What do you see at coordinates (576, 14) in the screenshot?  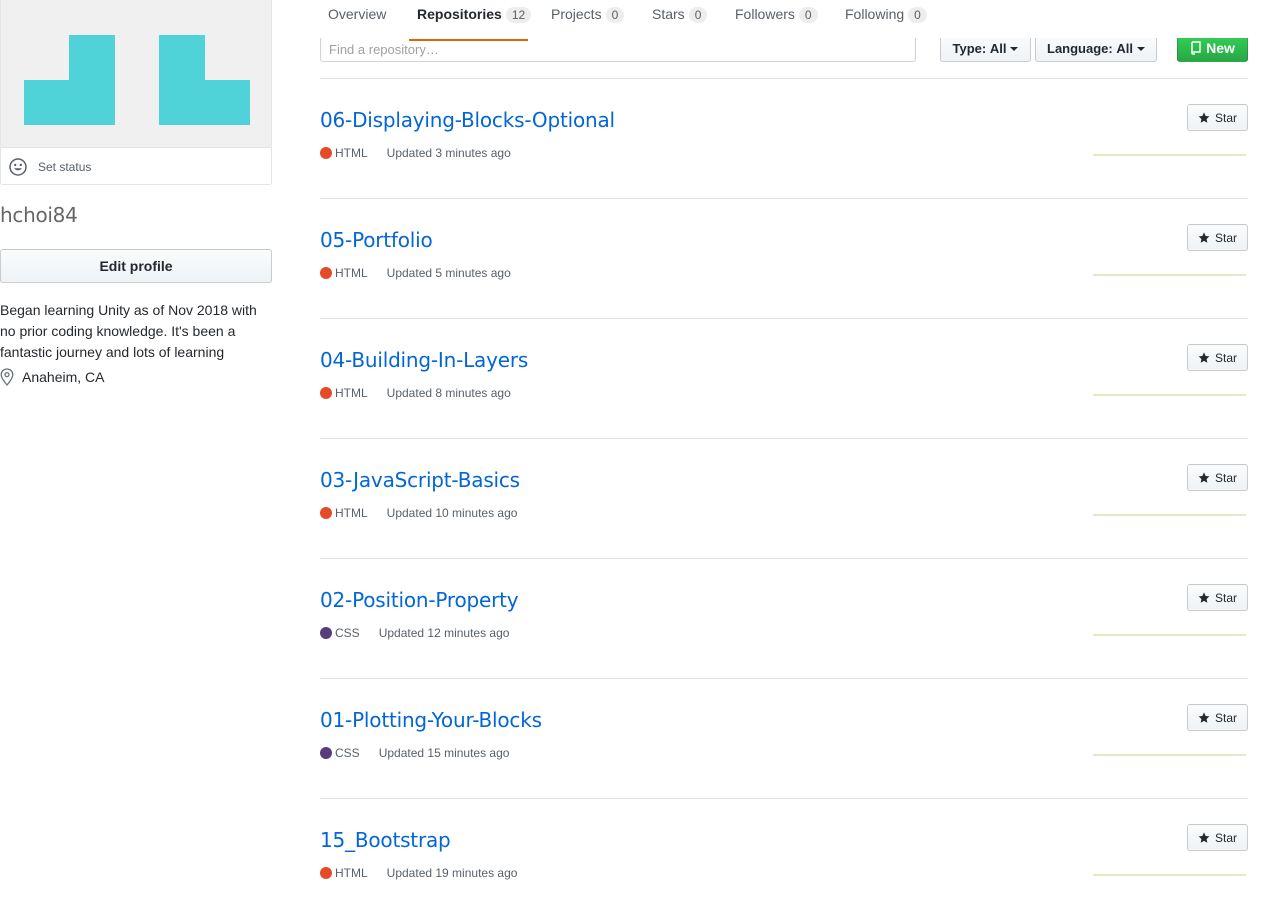 I see `tab-label: Projects` at bounding box center [576, 14].